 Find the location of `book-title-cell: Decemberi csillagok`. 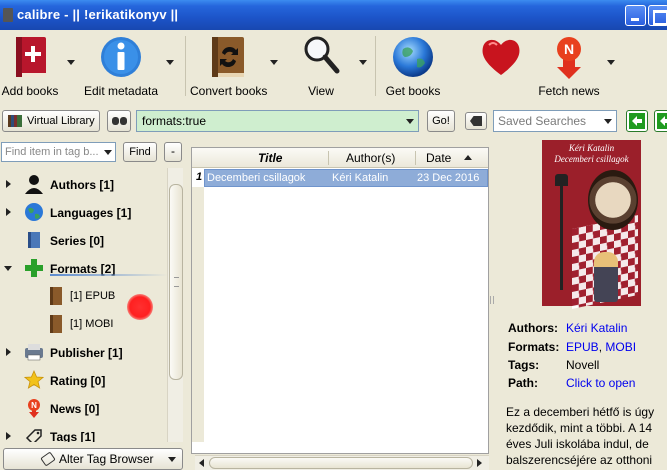

book-title-cell: Decemberi csillagok is located at coordinates (256, 178).